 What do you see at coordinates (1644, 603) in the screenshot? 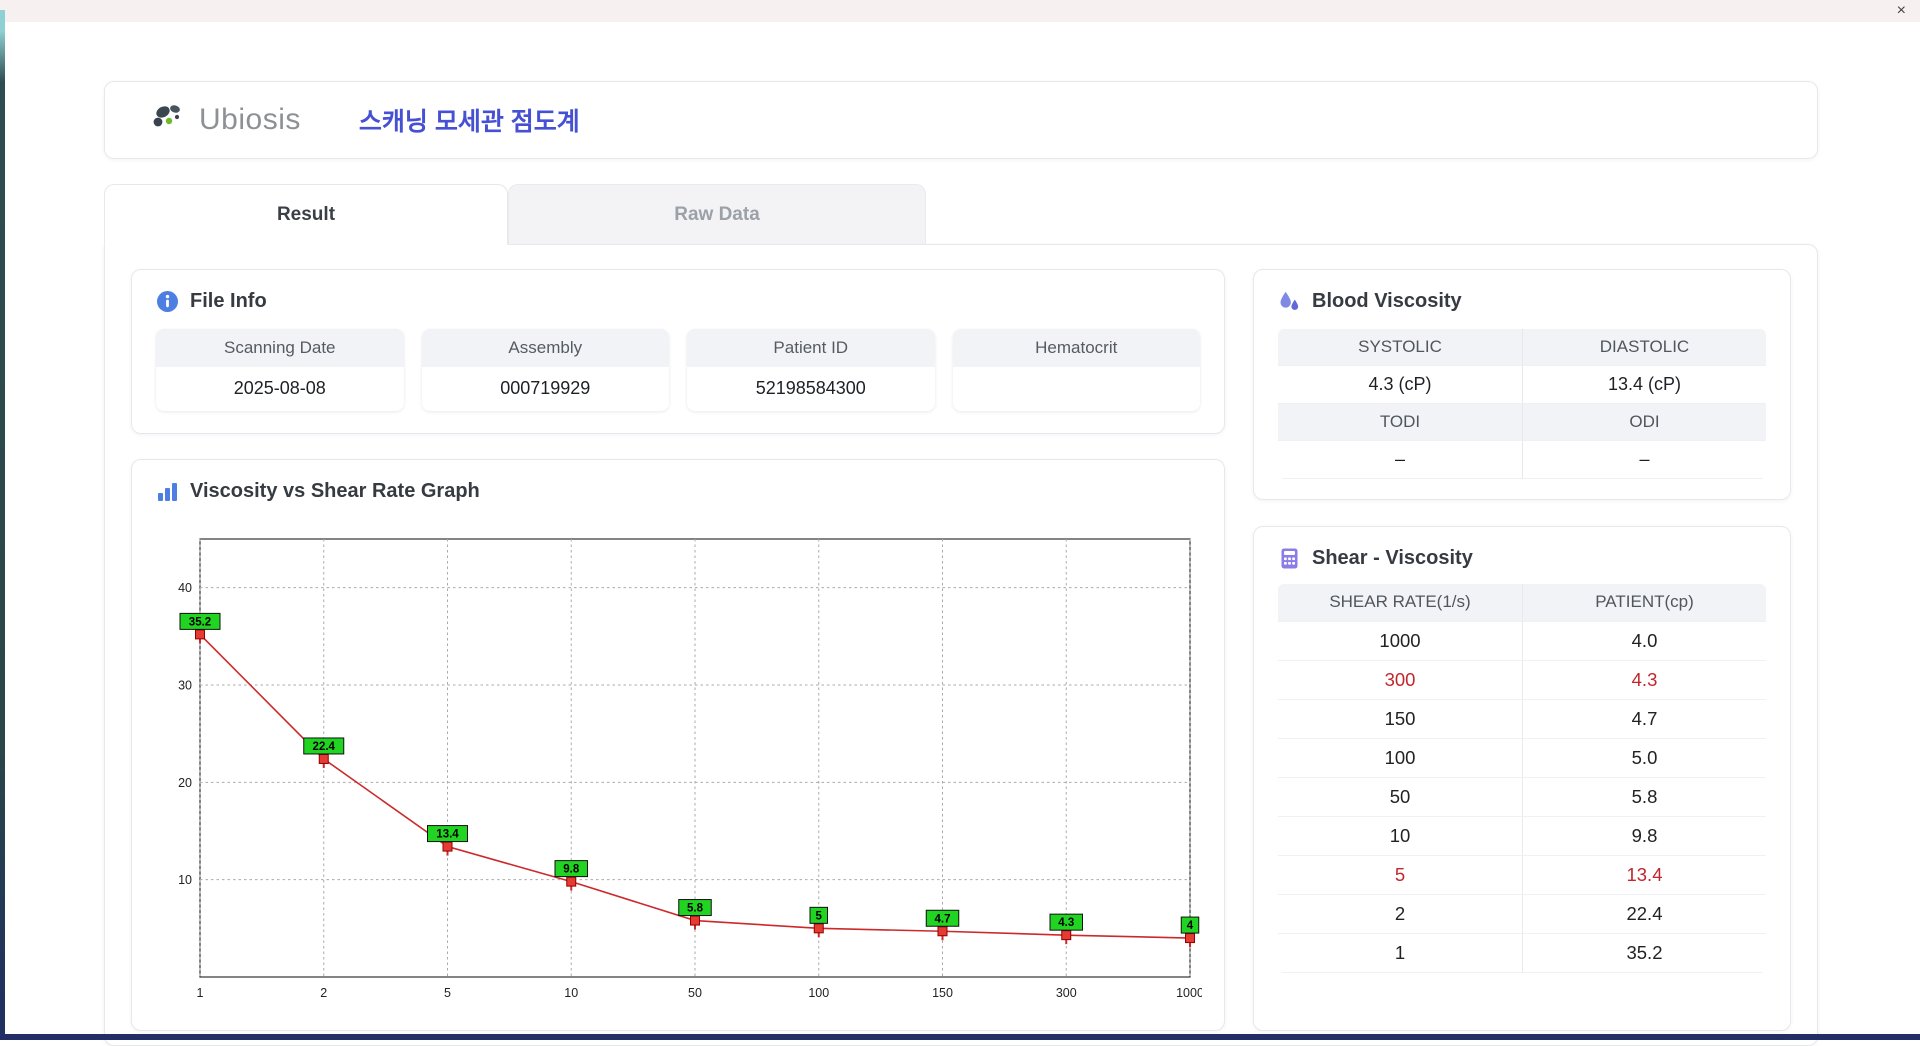
I see `patient-column-header: PATIENT(cp)` at bounding box center [1644, 603].